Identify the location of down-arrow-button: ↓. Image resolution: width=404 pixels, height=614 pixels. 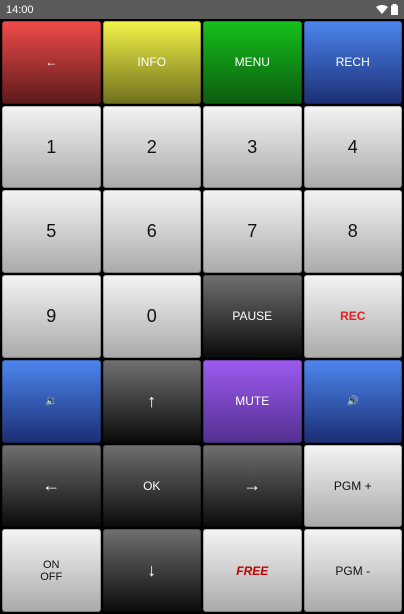
(151, 570).